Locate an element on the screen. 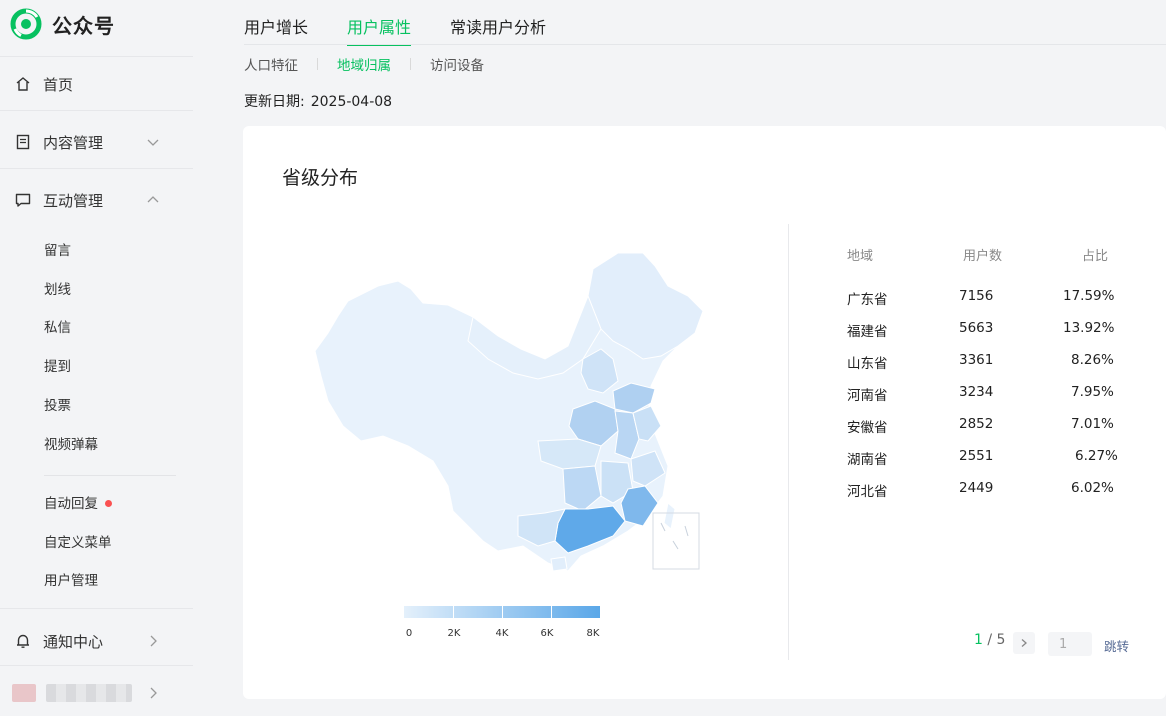 Image resolution: width=1166 pixels, height=716 pixels. update-value: 2025-04-08 is located at coordinates (351, 102).